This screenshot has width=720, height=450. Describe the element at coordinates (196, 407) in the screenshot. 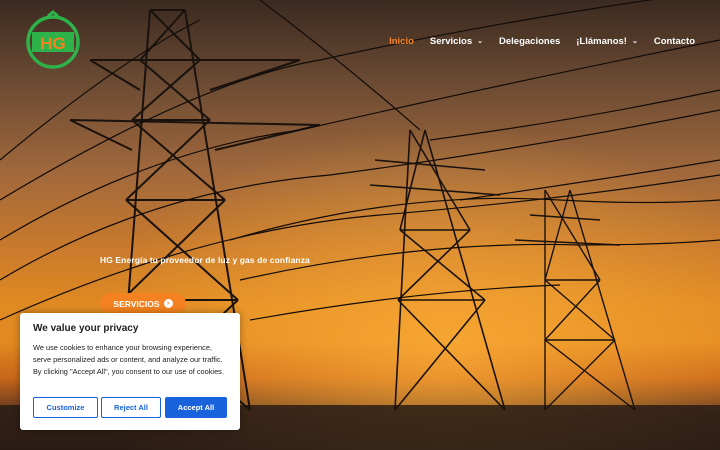

I see `accept-all-button: Accept All` at that location.